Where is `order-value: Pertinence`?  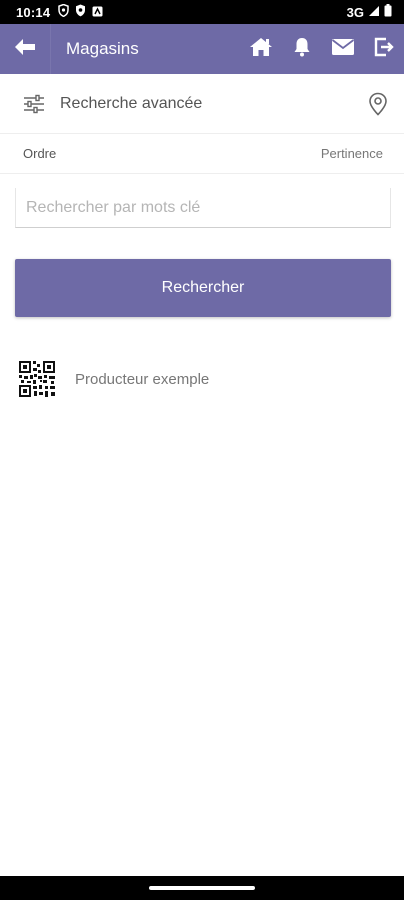 order-value: Pertinence is located at coordinates (351, 153).